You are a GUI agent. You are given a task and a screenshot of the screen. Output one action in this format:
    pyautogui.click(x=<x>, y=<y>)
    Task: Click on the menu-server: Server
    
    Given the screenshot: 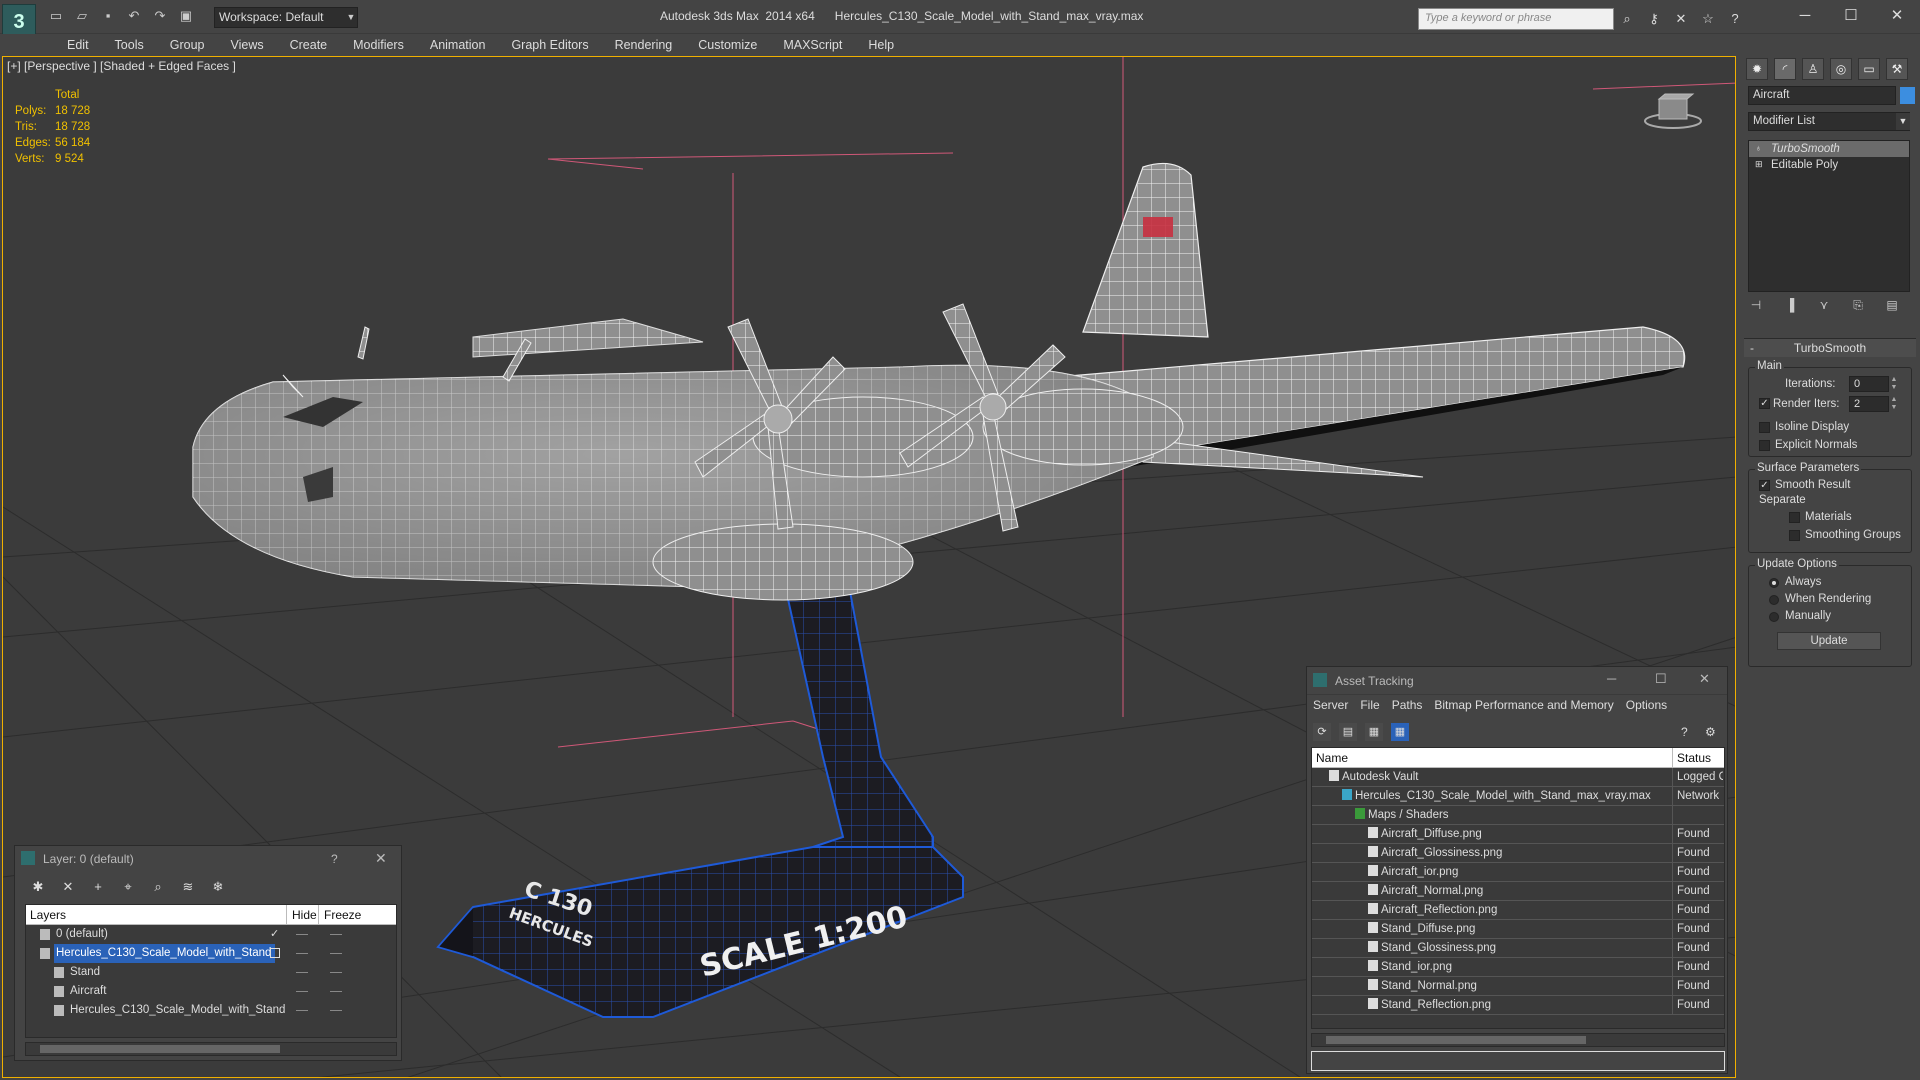 What is the action you would take?
    pyautogui.click(x=1330, y=705)
    